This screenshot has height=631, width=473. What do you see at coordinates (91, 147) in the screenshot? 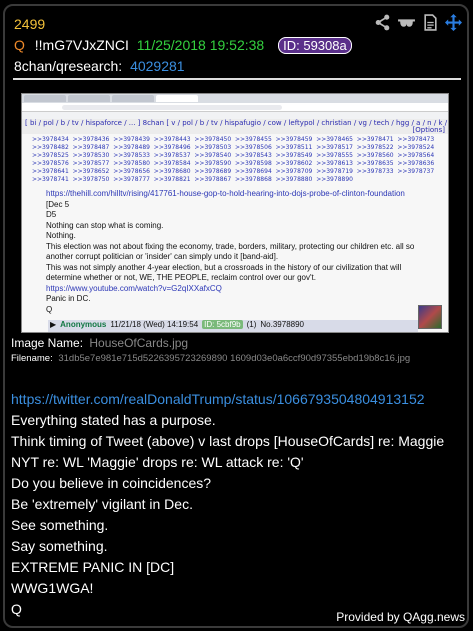
I see `reply-link: >>3978487` at bounding box center [91, 147].